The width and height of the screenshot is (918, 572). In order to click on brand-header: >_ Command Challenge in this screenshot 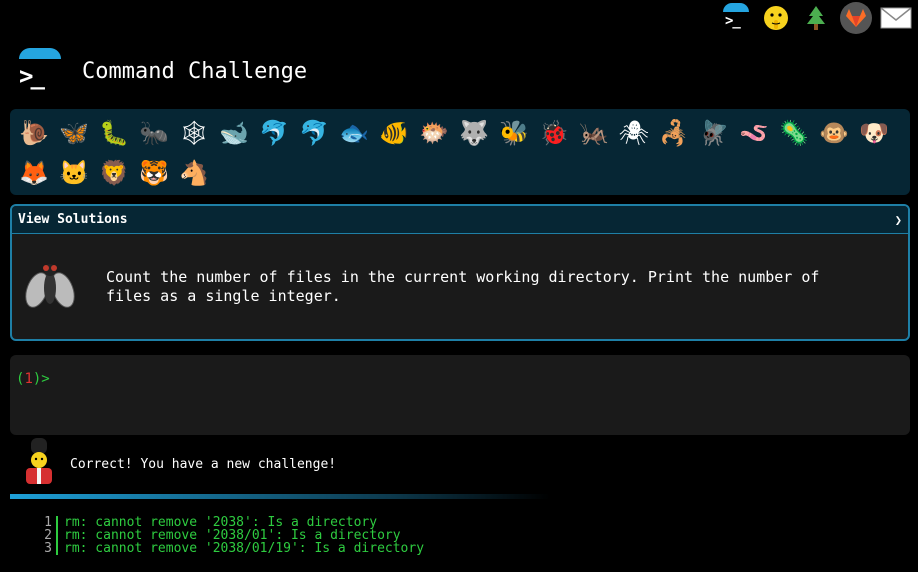, I will do `click(160, 71)`.